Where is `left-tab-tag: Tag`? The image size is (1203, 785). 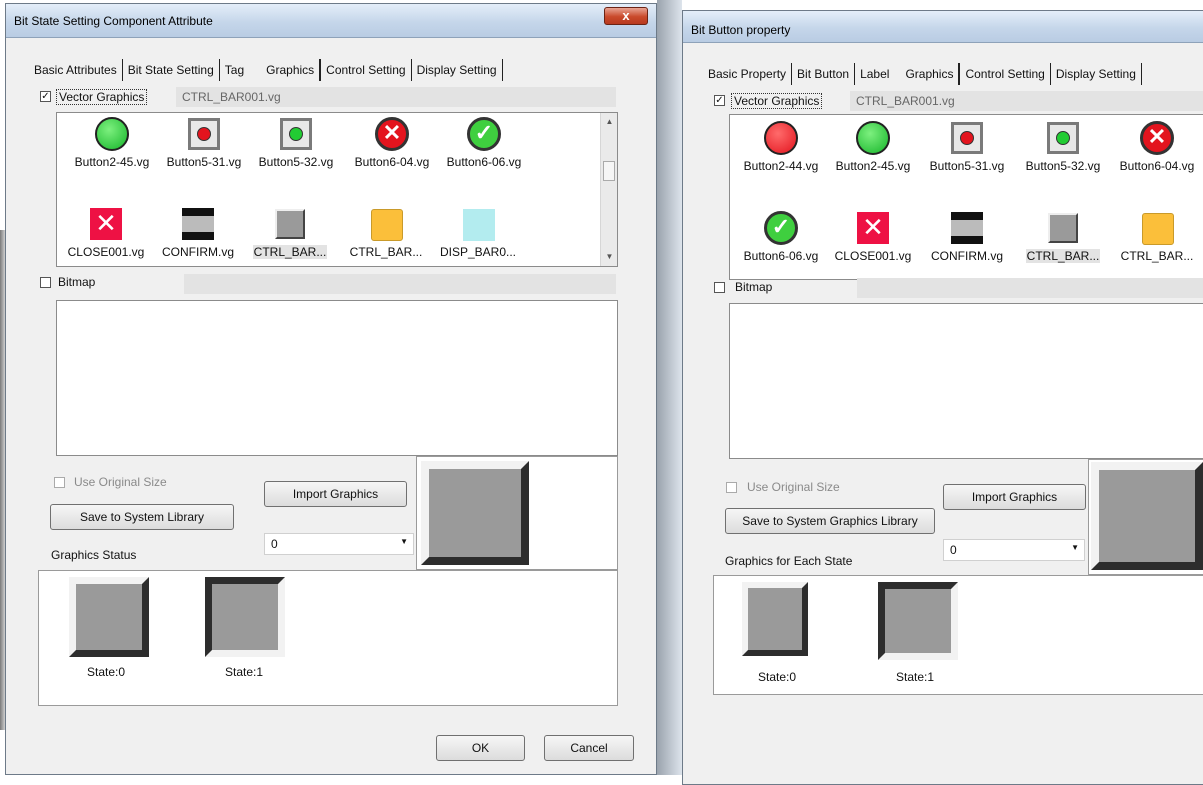 left-tab-tag: Tag is located at coordinates (234, 70).